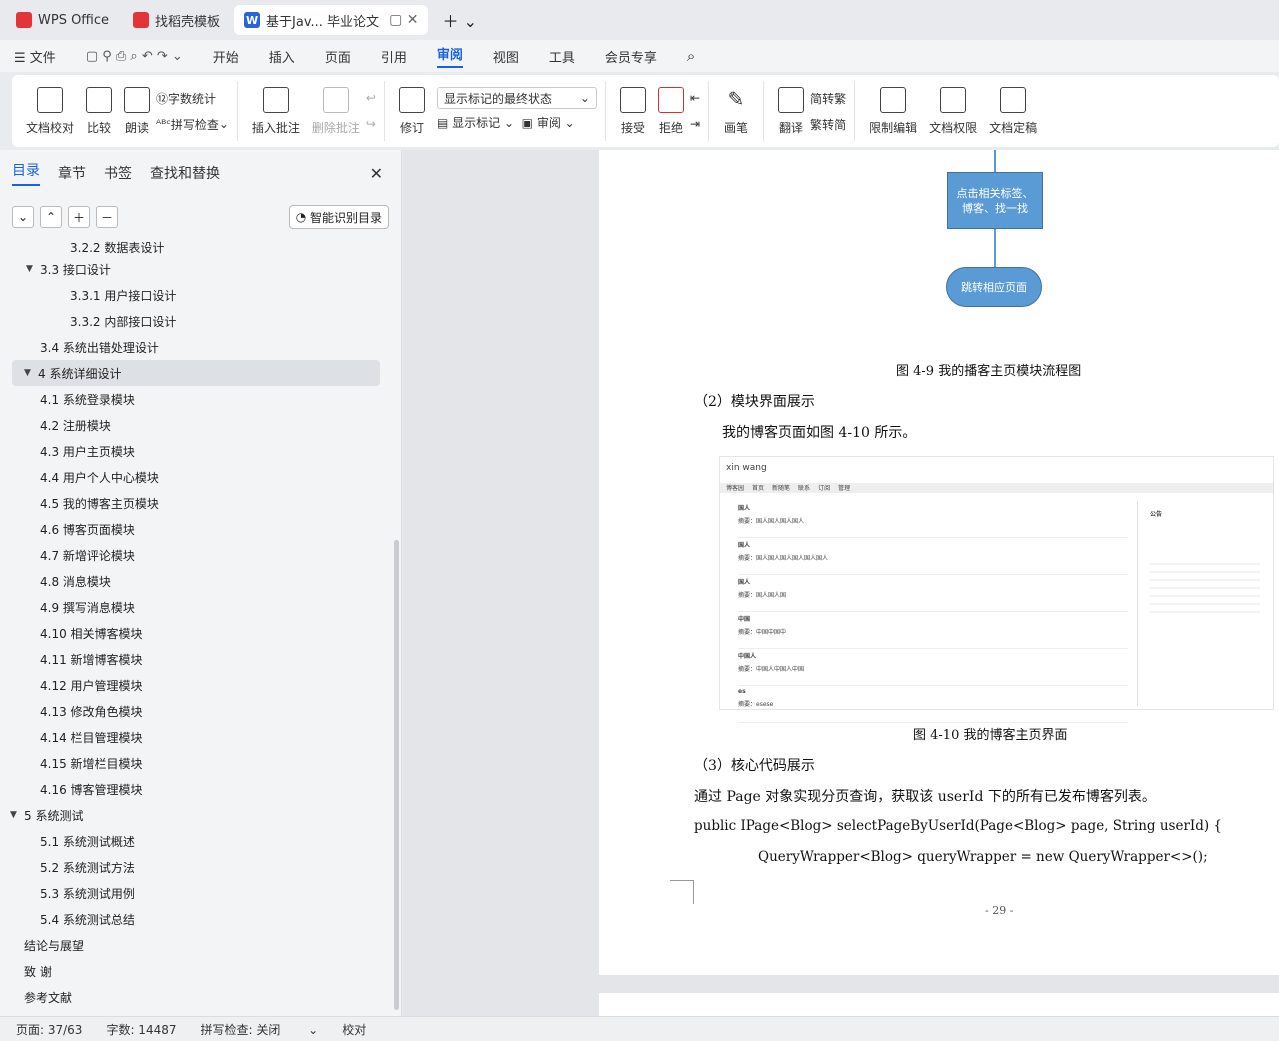 The image size is (1279, 1041). What do you see at coordinates (475, 122) in the screenshot?
I see `show-markup-button: ▤ 显示标记 ⌄` at bounding box center [475, 122].